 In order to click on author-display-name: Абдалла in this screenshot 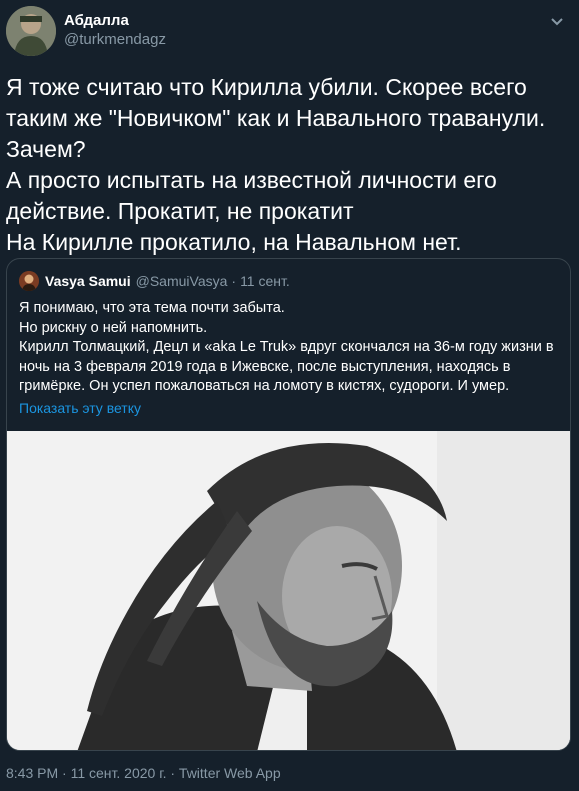, I will do `click(115, 21)`.